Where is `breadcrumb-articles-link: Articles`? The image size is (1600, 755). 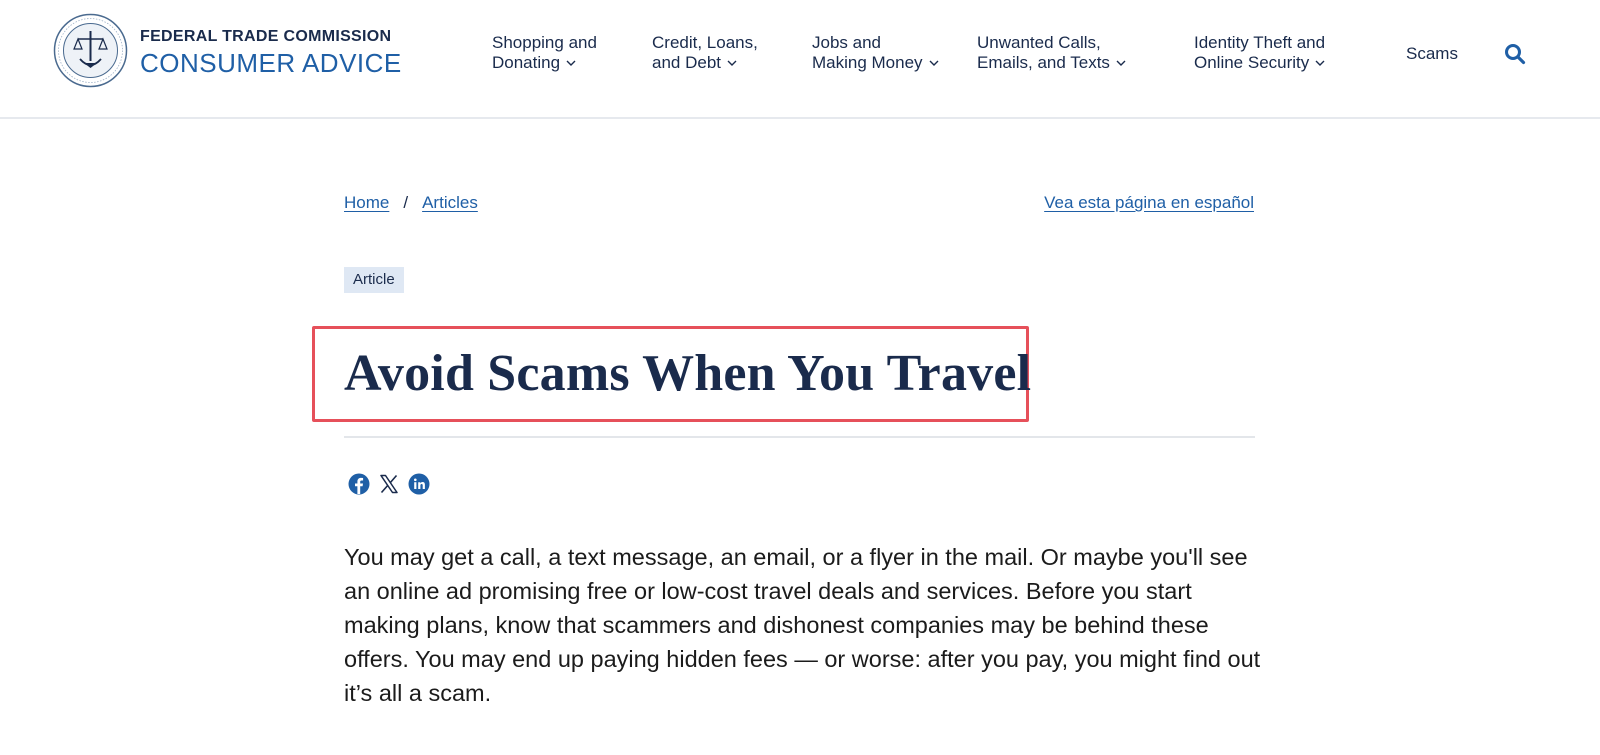 breadcrumb-articles-link: Articles is located at coordinates (450, 202).